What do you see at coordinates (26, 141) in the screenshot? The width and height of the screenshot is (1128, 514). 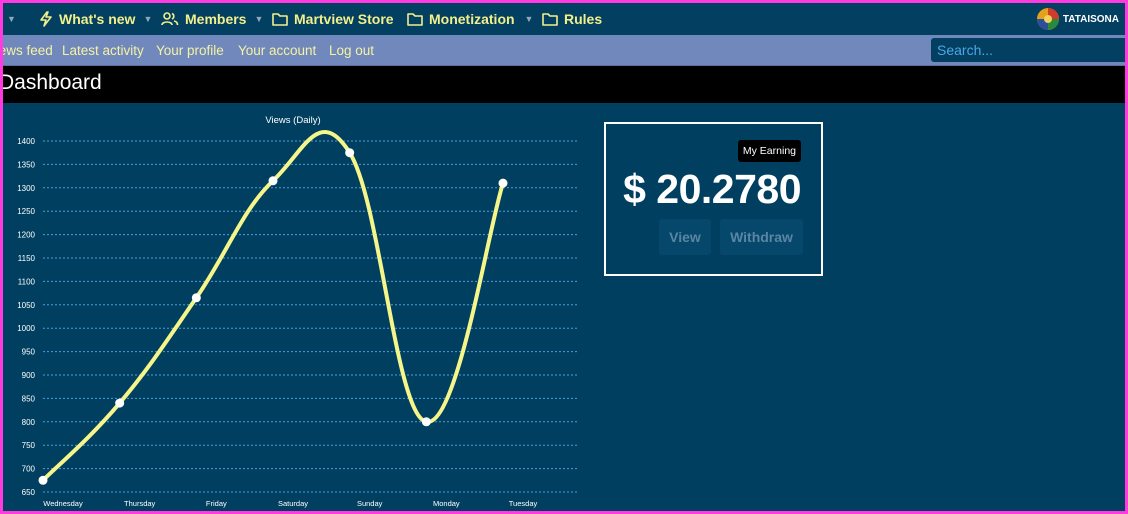 I see `y-tick-label: 1400` at bounding box center [26, 141].